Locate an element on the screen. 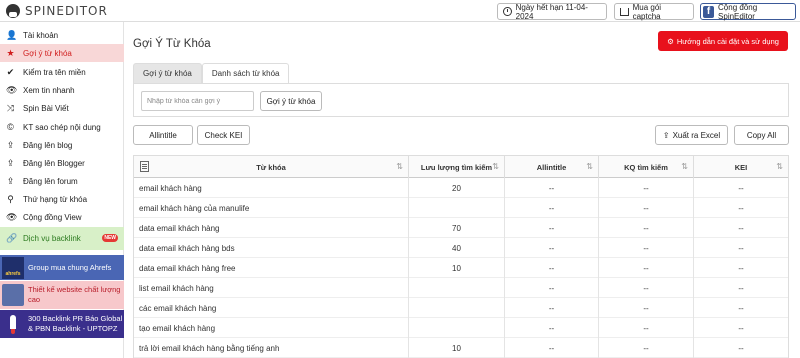 This screenshot has height=358, width=800. header-label: Allintitle is located at coordinates (551, 167).